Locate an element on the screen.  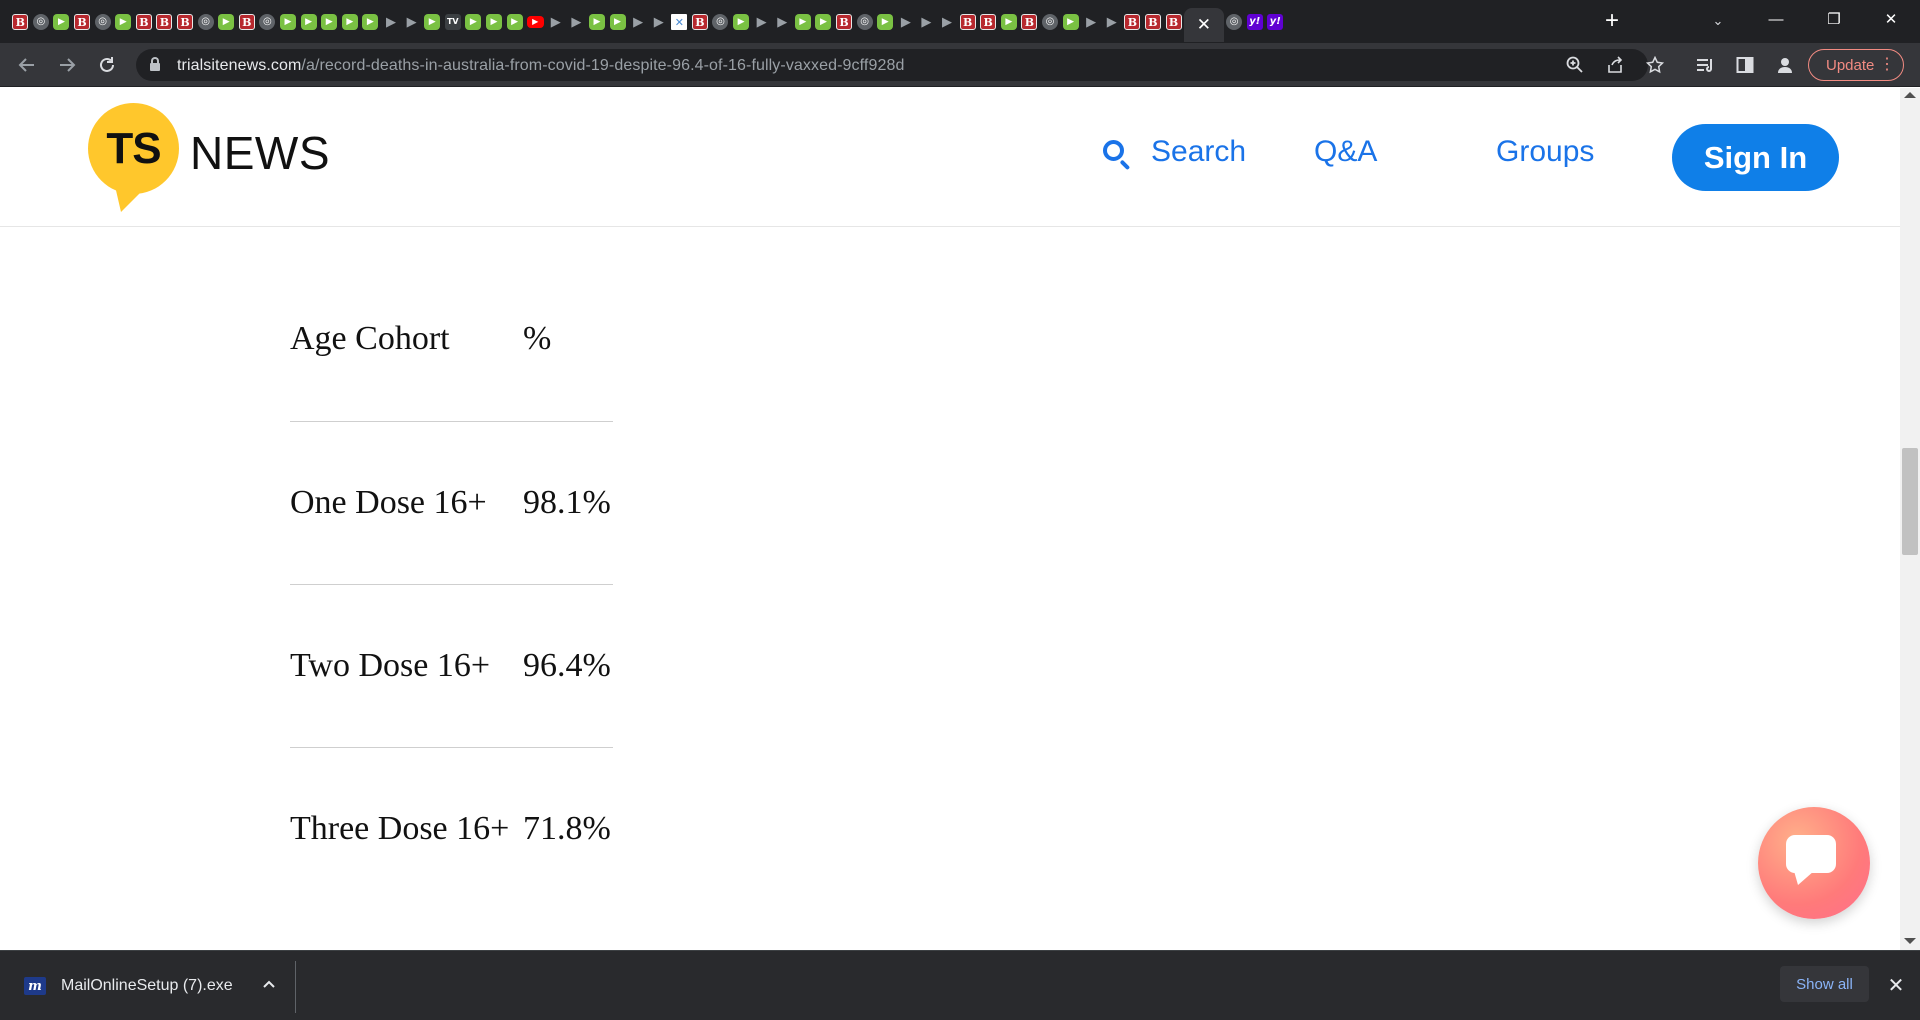
show-all-downloads-button: Show all is located at coordinates (1824, 984).